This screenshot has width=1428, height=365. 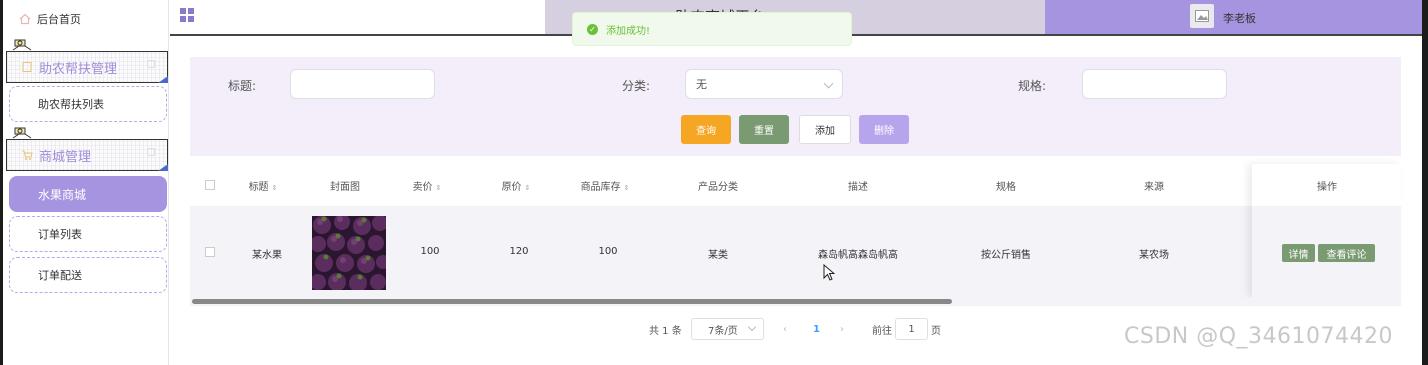 I want to click on title-filter-label: 标题:, so click(x=242, y=86).